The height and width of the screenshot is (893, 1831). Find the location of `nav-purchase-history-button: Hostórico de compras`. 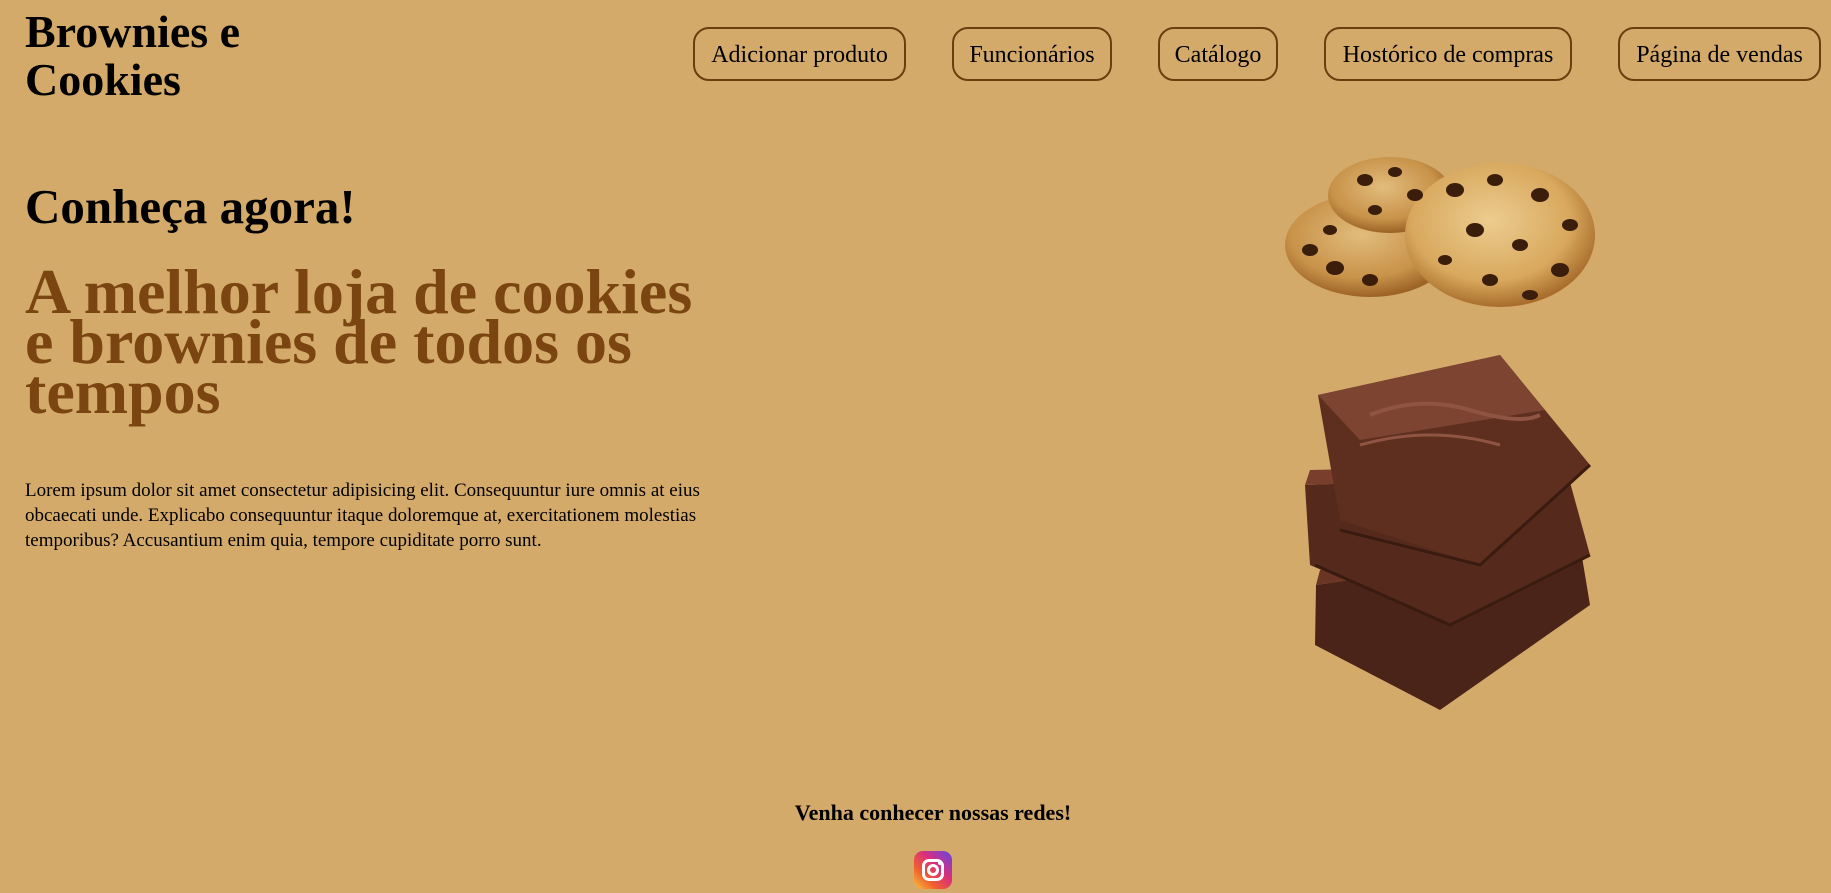

nav-purchase-history-button: Hostórico de compras is located at coordinates (1448, 54).